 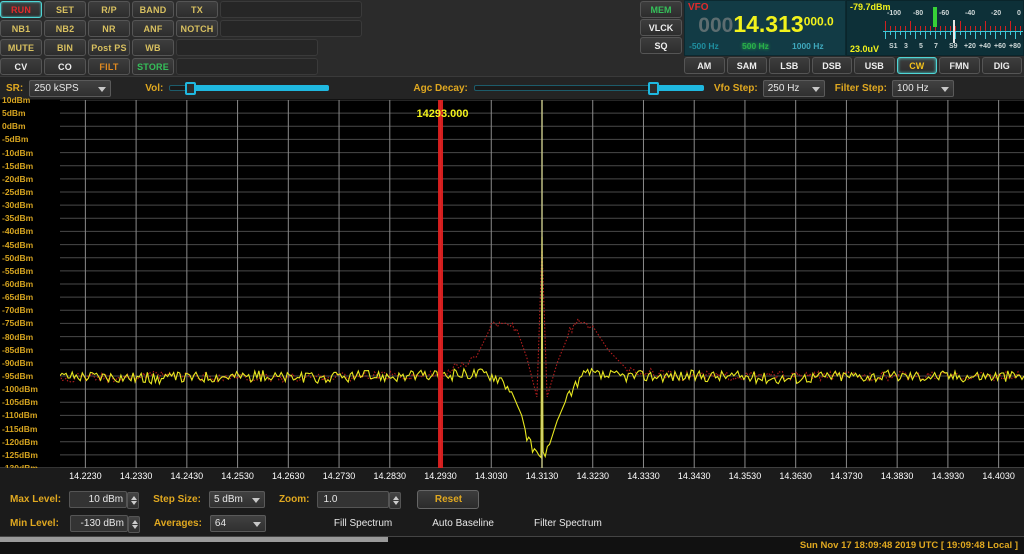 What do you see at coordinates (922, 88) in the screenshot?
I see `filter-step-select: 100 Hz` at bounding box center [922, 88].